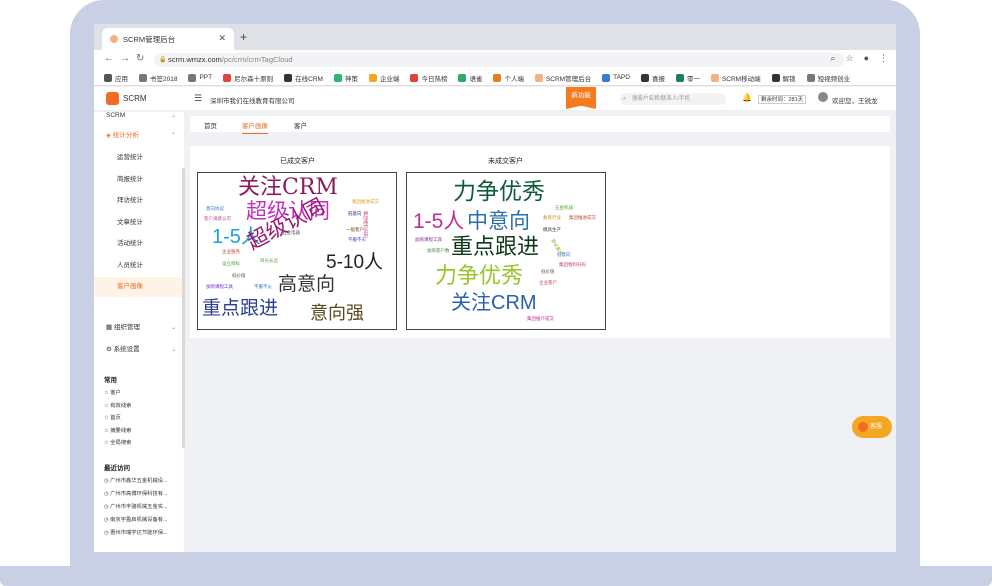 This screenshot has height=586, width=992. I want to click on common-link: ☆ 首页, so click(112, 417).